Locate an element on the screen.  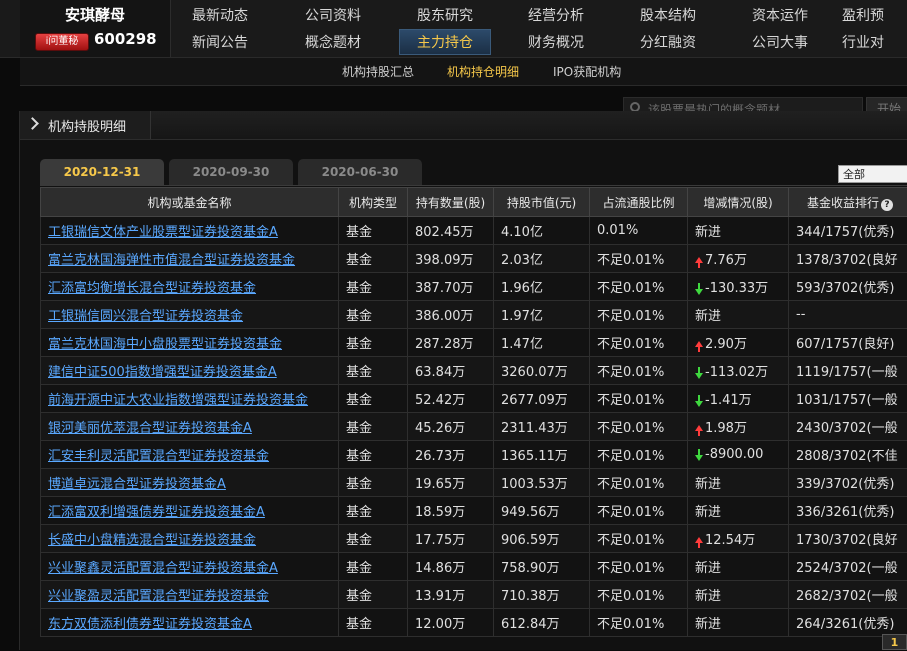
stock-name: 安琪酵母 is located at coordinates (95, 14).